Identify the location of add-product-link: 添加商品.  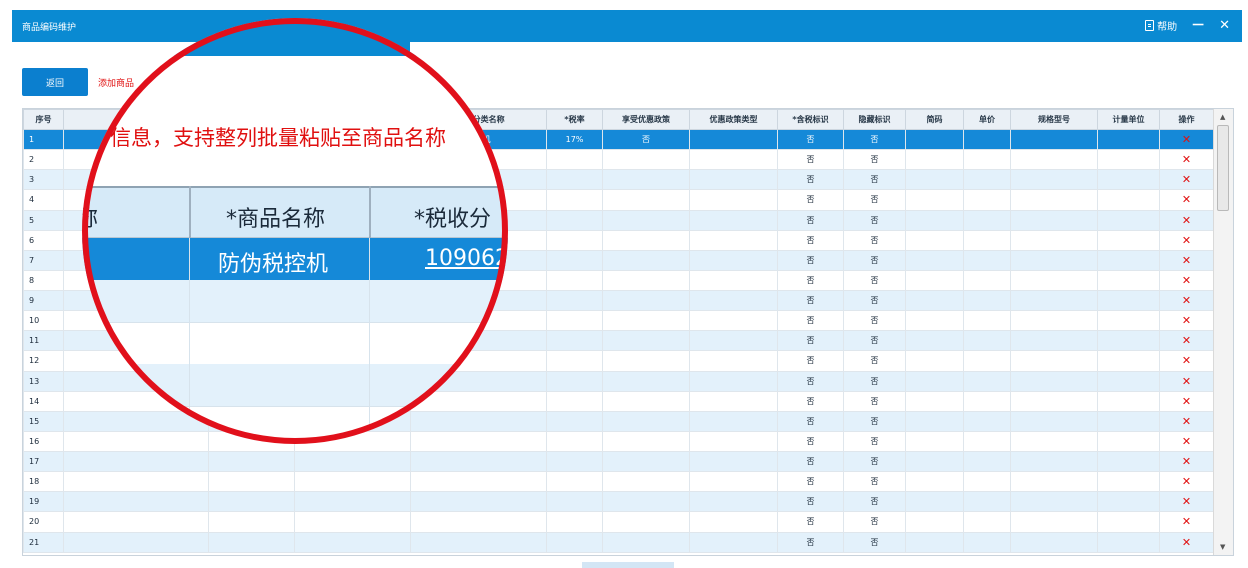
(116, 82).